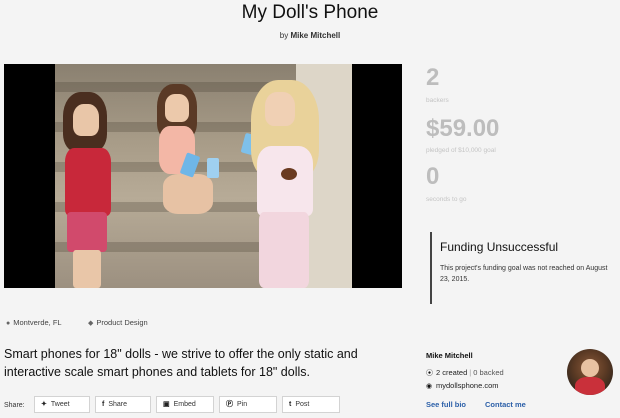 Image resolution: width=620 pixels, height=418 pixels. I want to click on facebook-icon: f, so click(103, 404).